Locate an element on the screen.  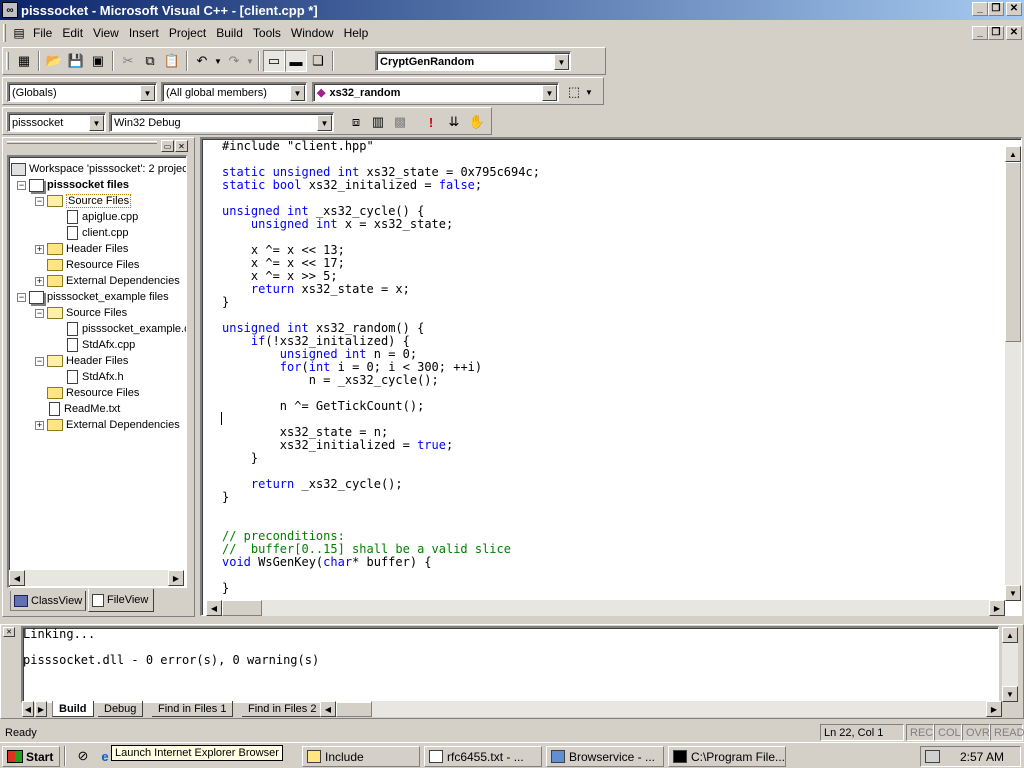
close-button: ✕ is located at coordinates (1014, 9).